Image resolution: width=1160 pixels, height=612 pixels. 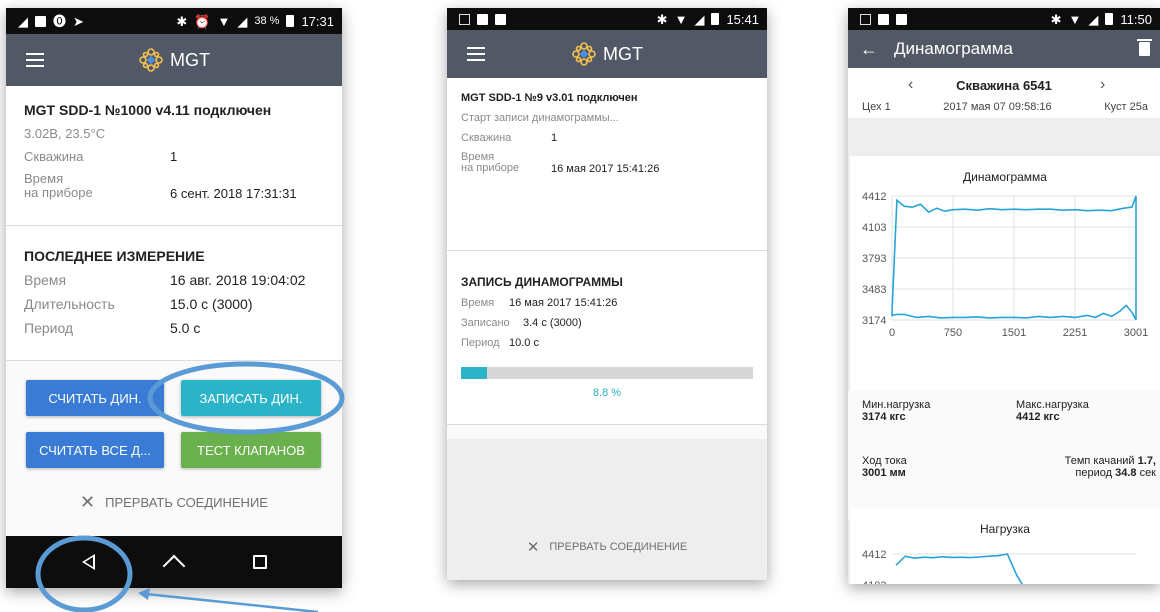 I want to click on x-tick-label: 3001, so click(x=1136, y=333).